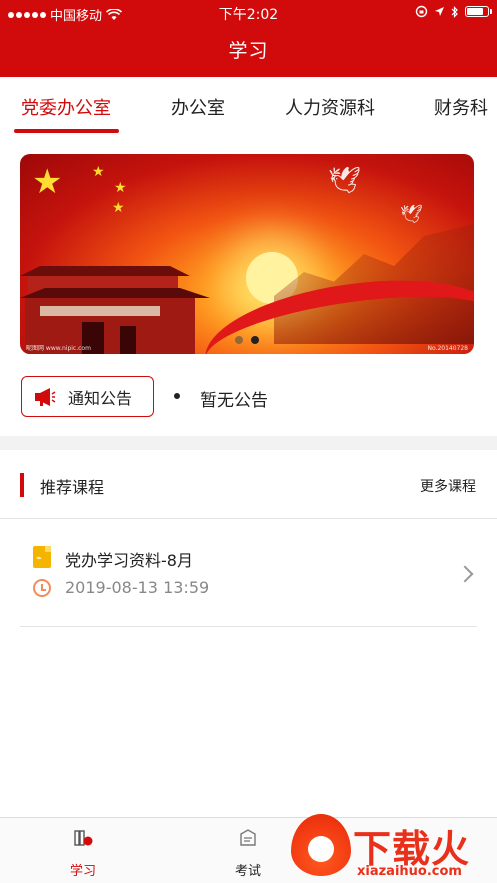 The height and width of the screenshot is (883, 497). Describe the element at coordinates (45, 396) in the screenshot. I see `megaphone-icon` at that location.